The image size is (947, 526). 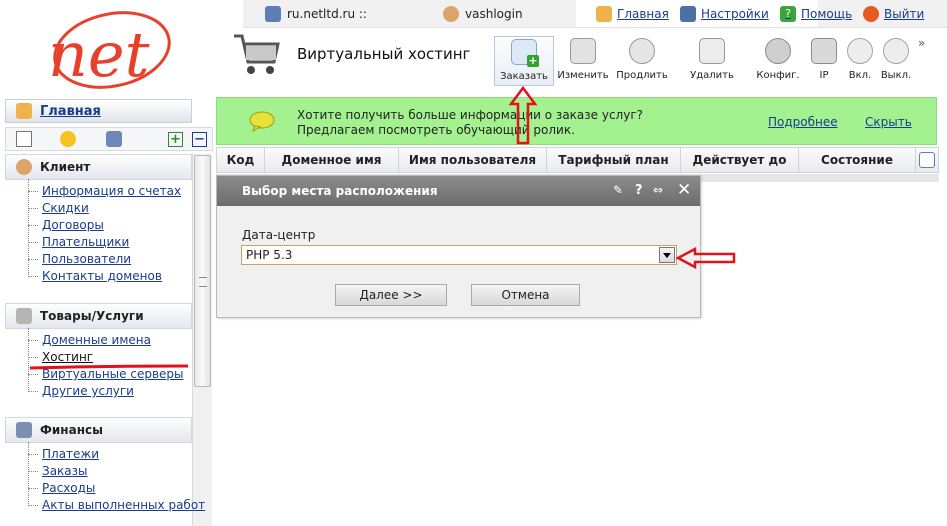 I want to click on collapse-all-icon: −, so click(x=199, y=139).